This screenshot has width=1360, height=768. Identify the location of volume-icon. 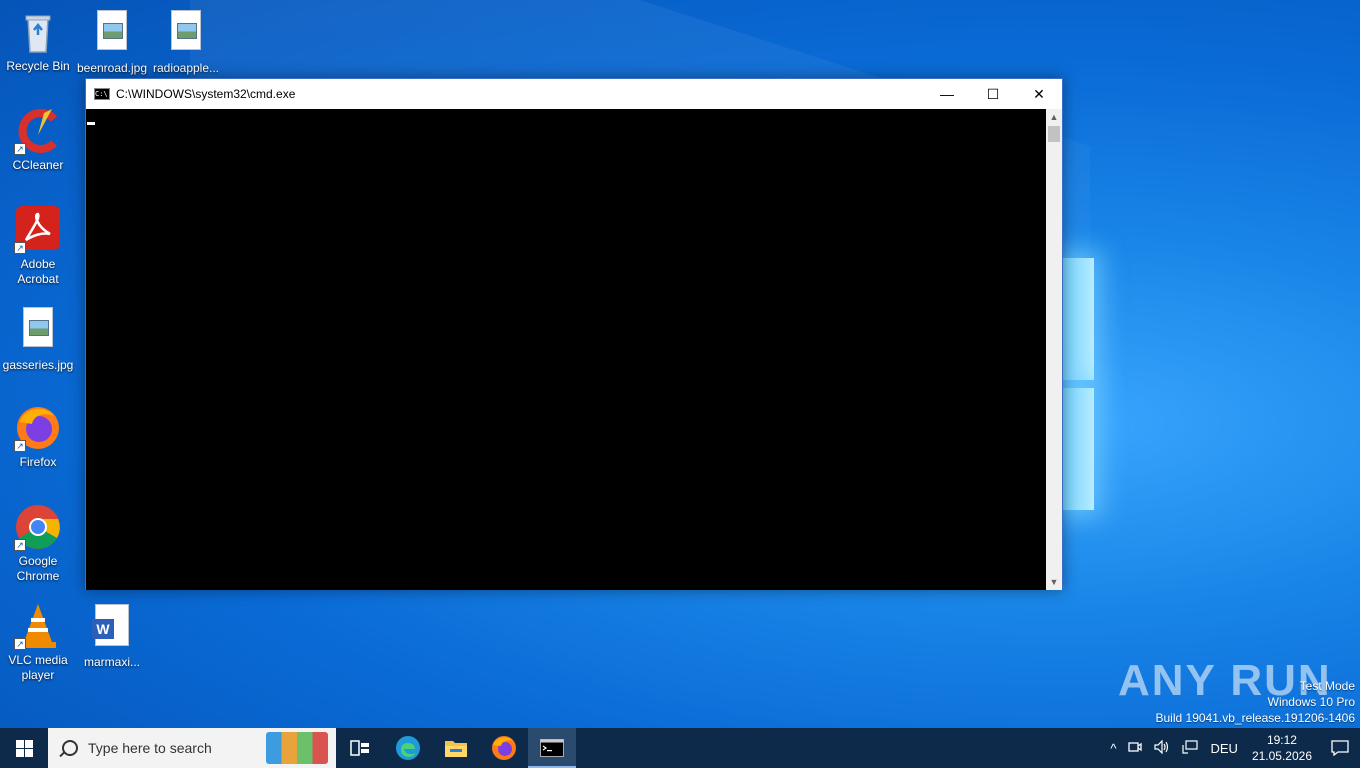
(1162, 748).